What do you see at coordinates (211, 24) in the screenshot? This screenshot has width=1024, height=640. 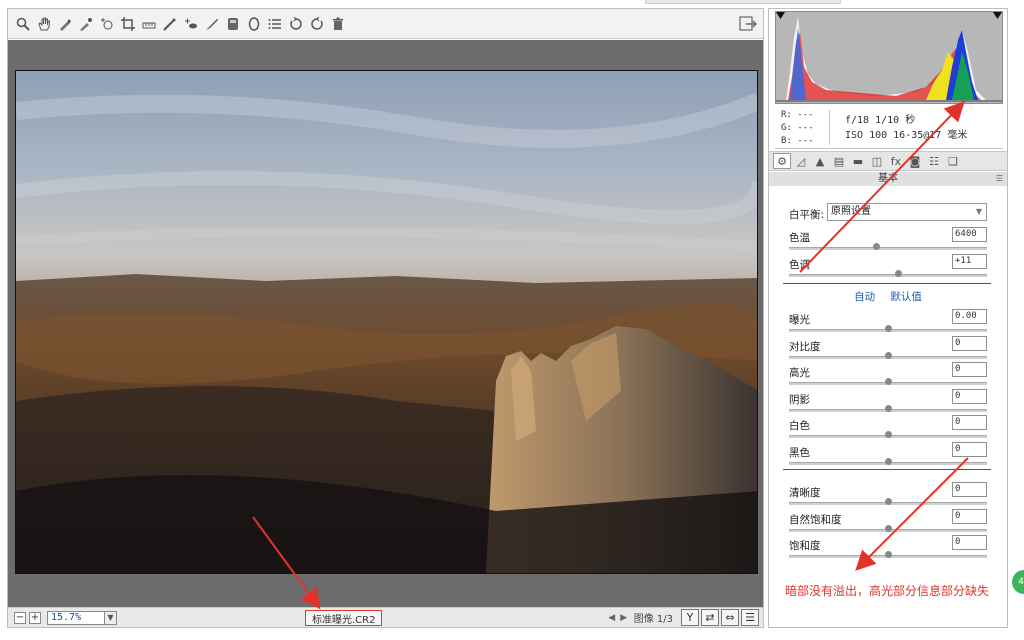 I see `adjustment-brush-icon` at bounding box center [211, 24].